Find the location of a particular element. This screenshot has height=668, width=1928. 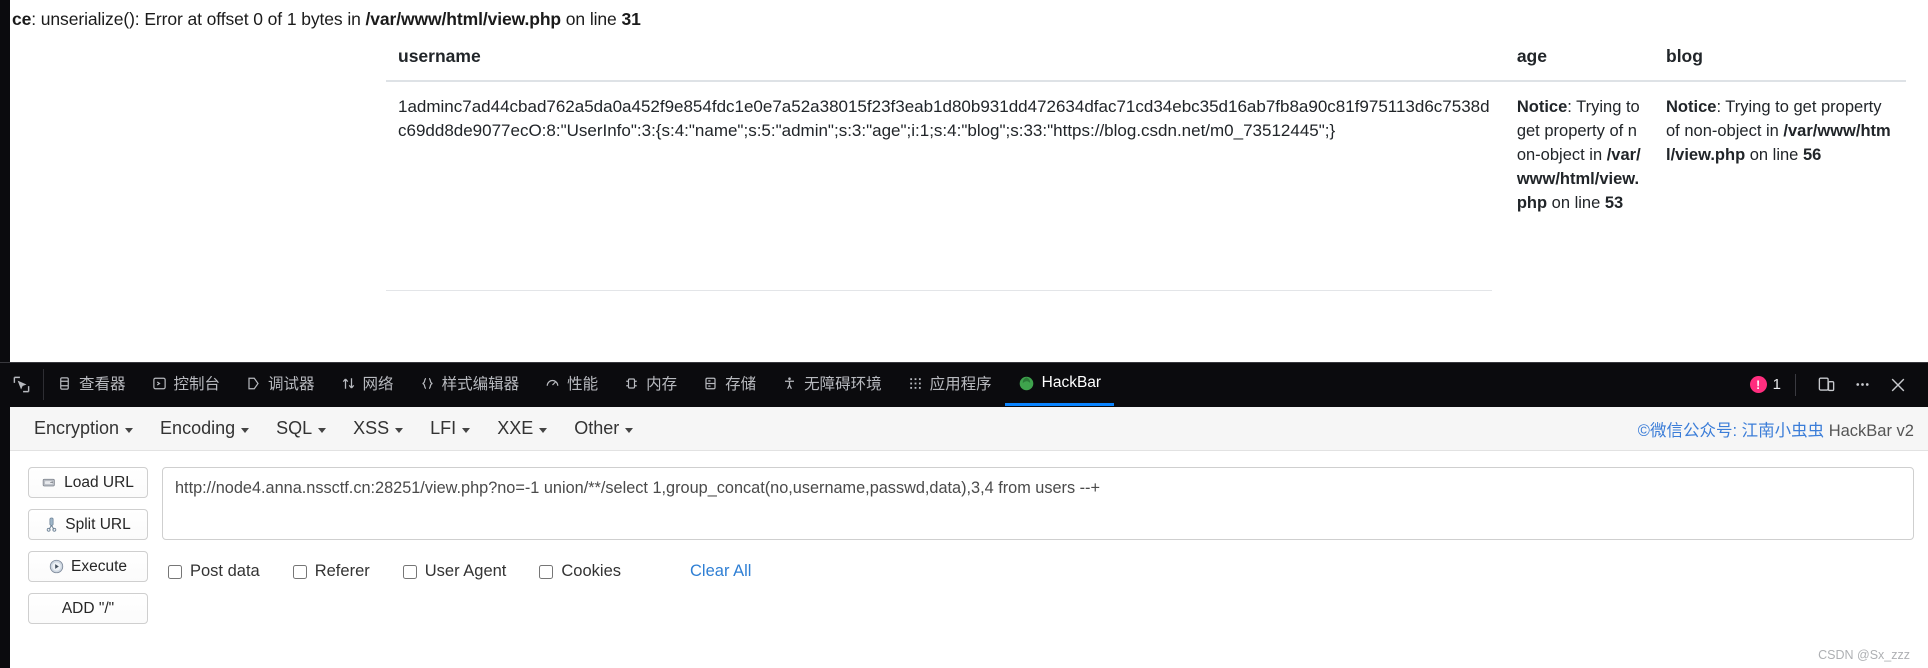

hackbar-action-buttons: Load URL Split URL Execute ADD "/" is located at coordinates (88, 545).